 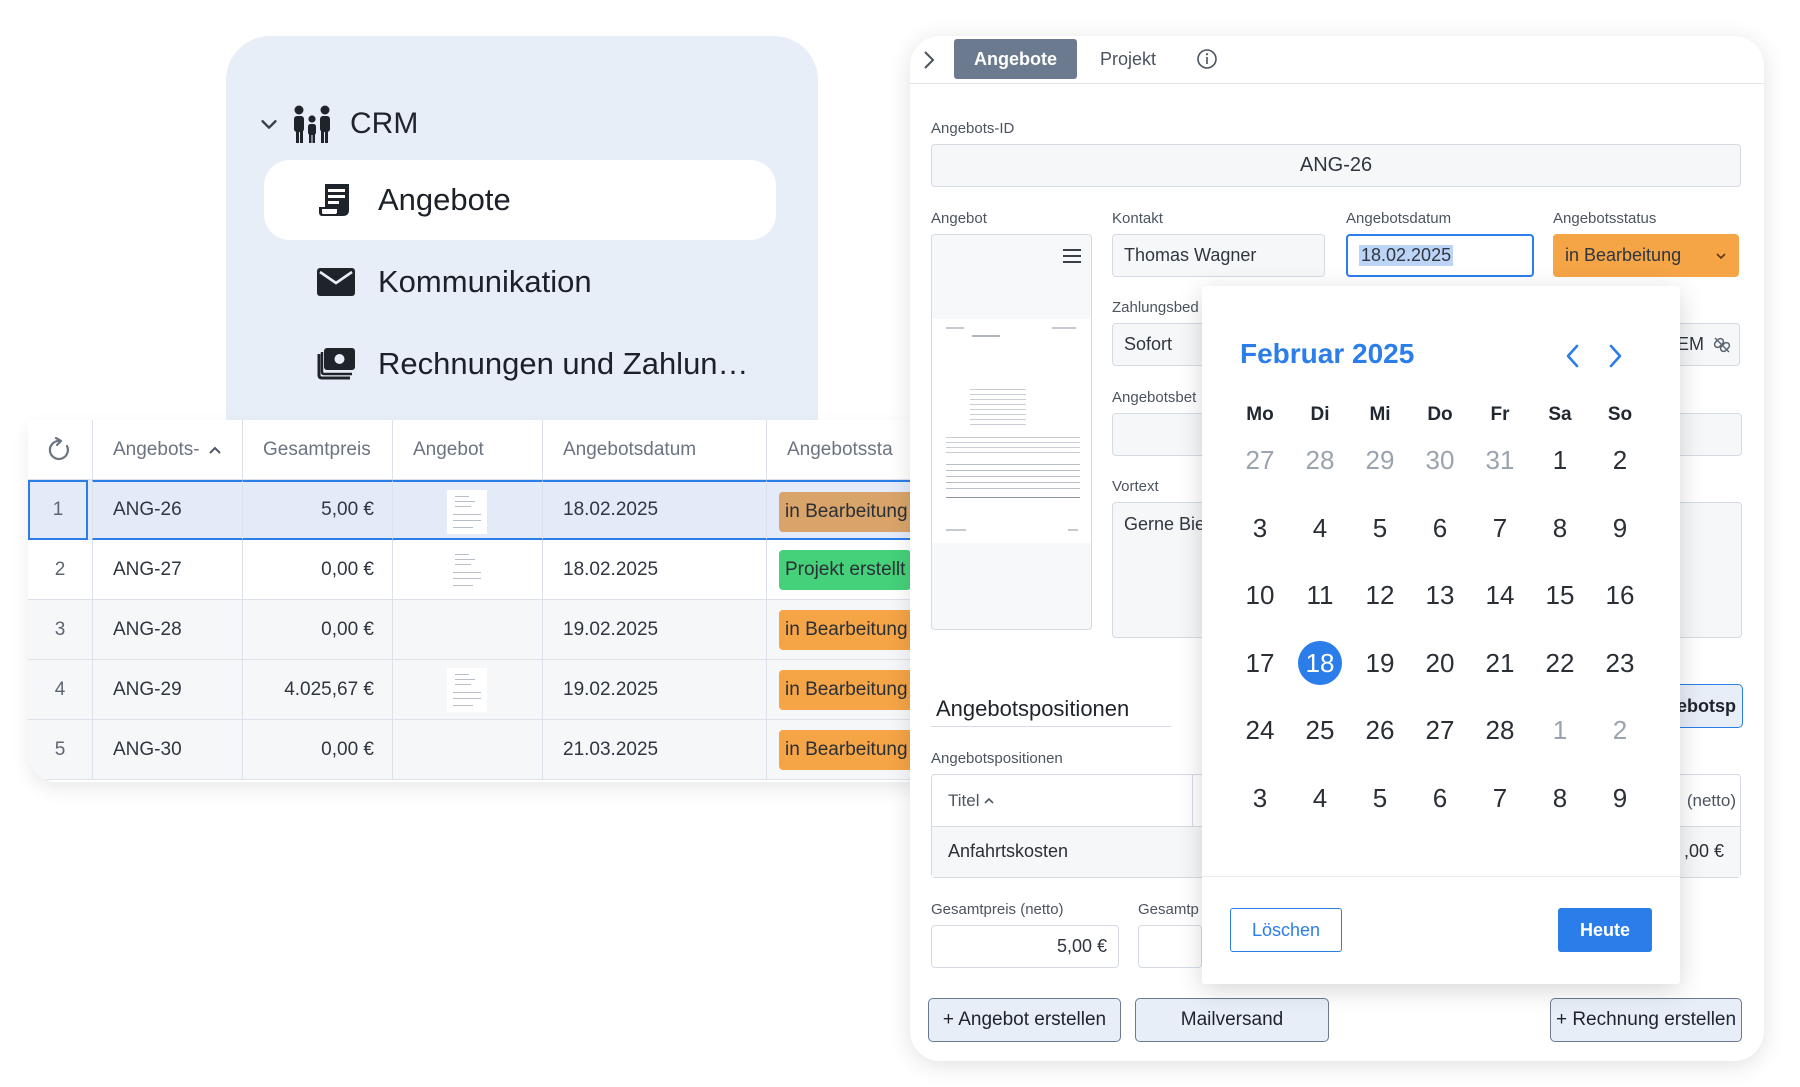 What do you see at coordinates (1500, 595) in the screenshot?
I see `date-picker-day: 14` at bounding box center [1500, 595].